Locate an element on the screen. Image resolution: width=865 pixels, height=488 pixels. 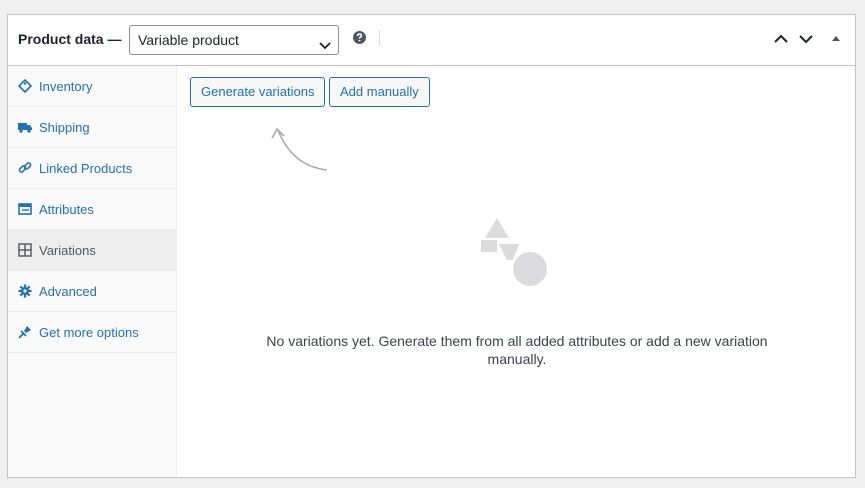
tab-label: Advanced is located at coordinates (68, 291).